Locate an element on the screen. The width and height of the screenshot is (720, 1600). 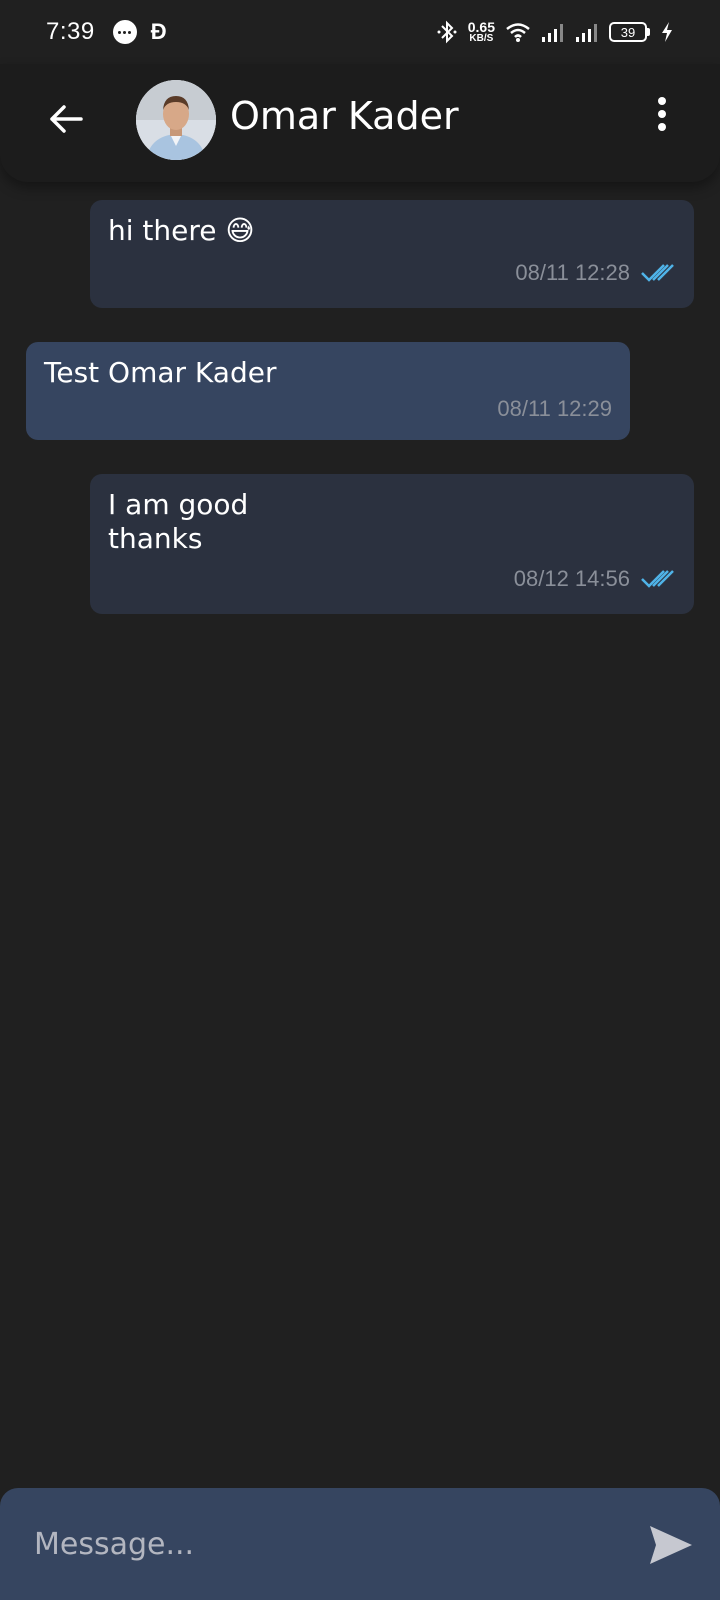
message-meta: 08/11 12:29 is located at coordinates (554, 409).